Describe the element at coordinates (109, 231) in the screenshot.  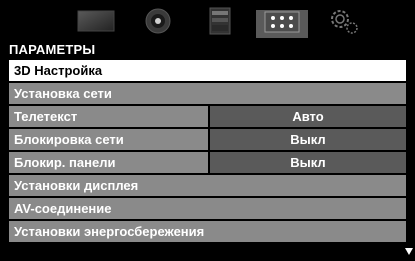
I see `menu-item-label: Установки энергосбережения` at that location.